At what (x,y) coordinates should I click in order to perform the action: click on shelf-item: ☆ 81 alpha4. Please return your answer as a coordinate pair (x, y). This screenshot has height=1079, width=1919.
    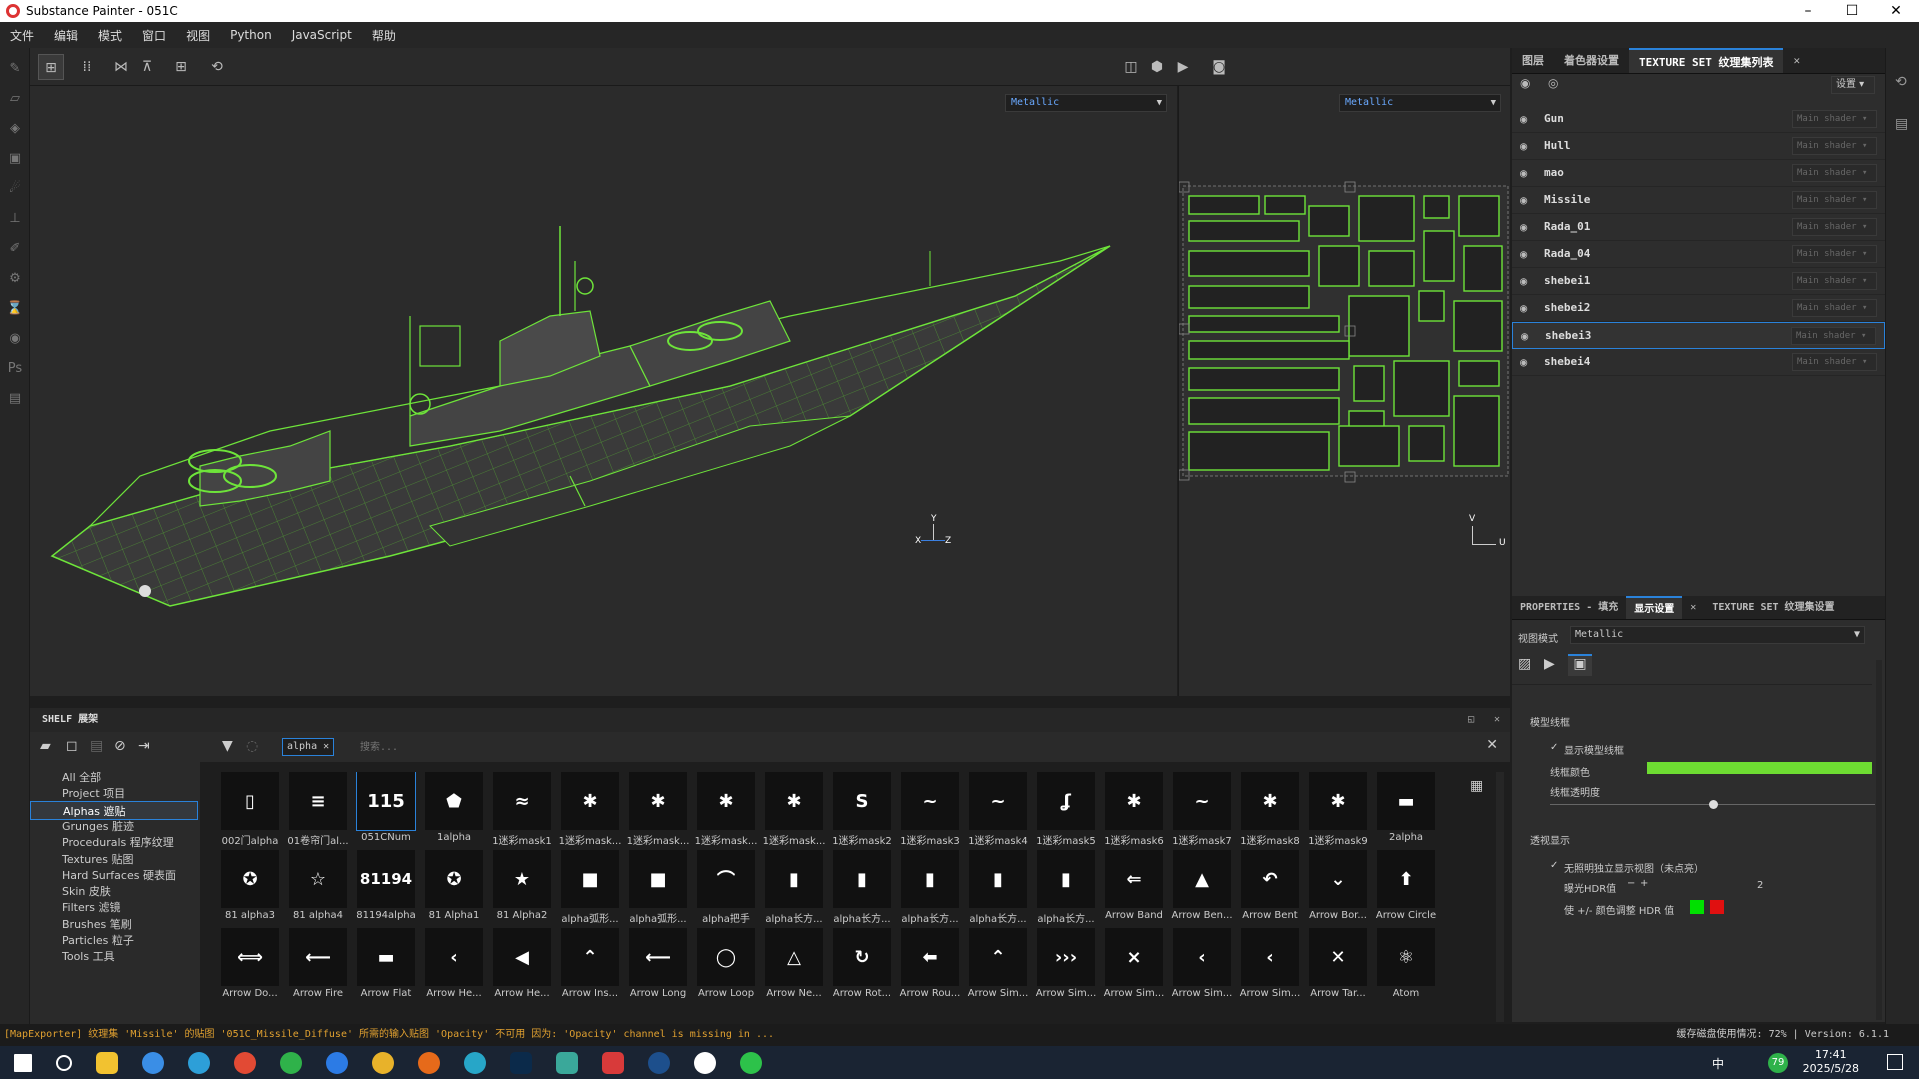
    Looking at the image, I should click on (318, 889).